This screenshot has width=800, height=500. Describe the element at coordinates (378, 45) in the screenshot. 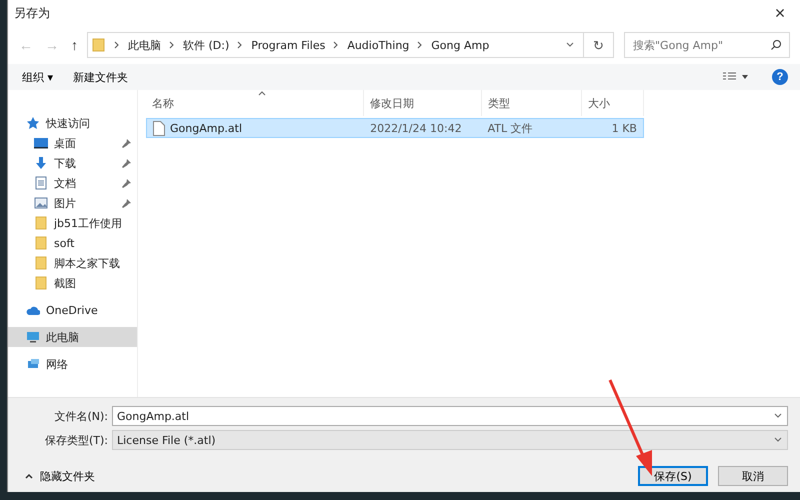

I see `breadcrumb: AudioThing` at that location.